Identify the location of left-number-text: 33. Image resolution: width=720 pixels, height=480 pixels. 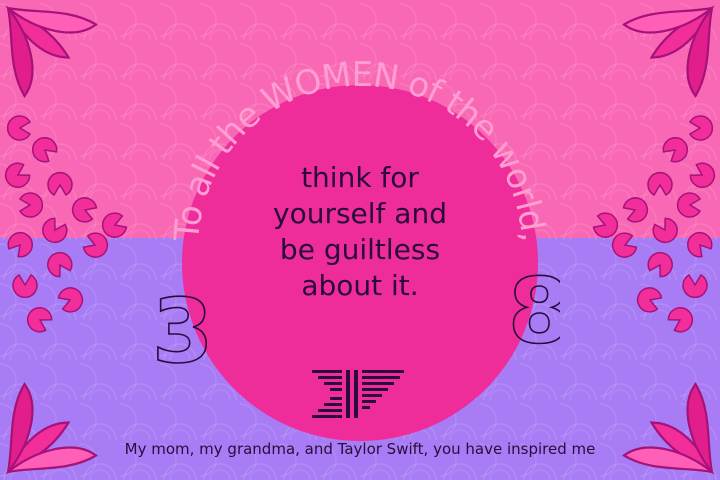
(184, 326).